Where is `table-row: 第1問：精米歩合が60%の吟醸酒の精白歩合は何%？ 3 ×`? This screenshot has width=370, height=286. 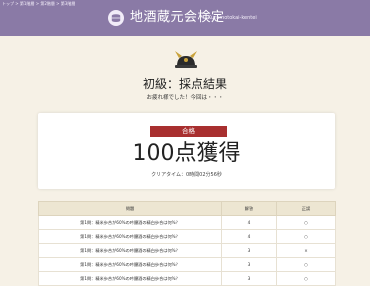
table-row: 第1問：精米歩合が60%の吟醸酒の精白歩合は何%？ 3 × is located at coordinates (187, 250).